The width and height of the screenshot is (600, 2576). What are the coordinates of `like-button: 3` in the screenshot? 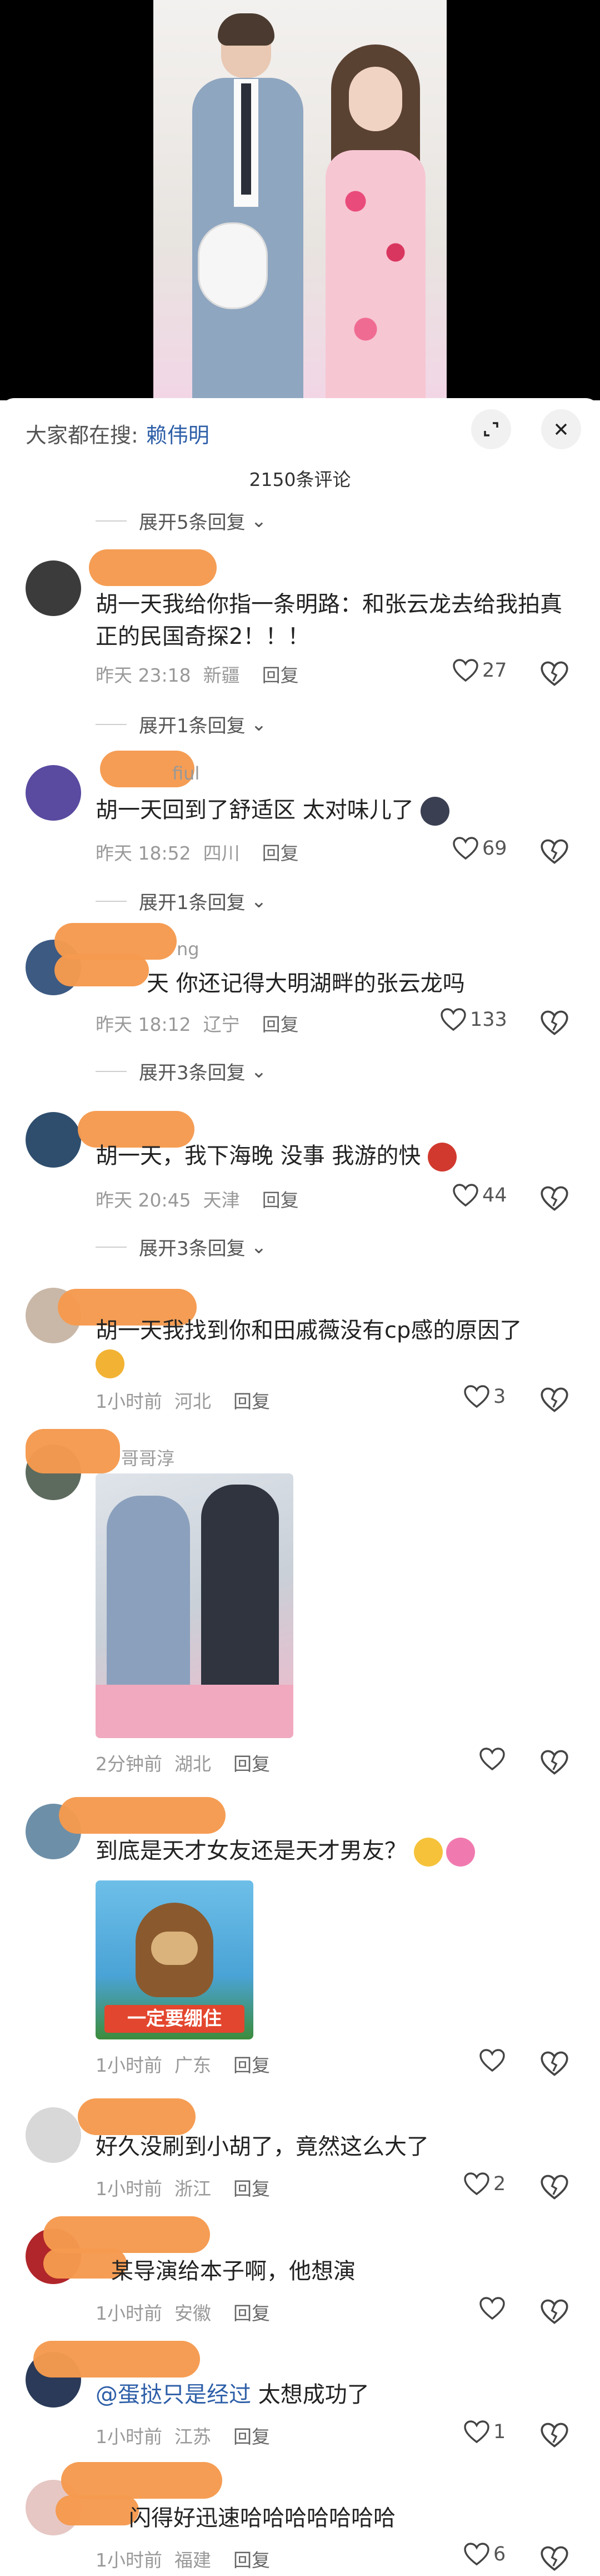 It's located at (485, 1396).